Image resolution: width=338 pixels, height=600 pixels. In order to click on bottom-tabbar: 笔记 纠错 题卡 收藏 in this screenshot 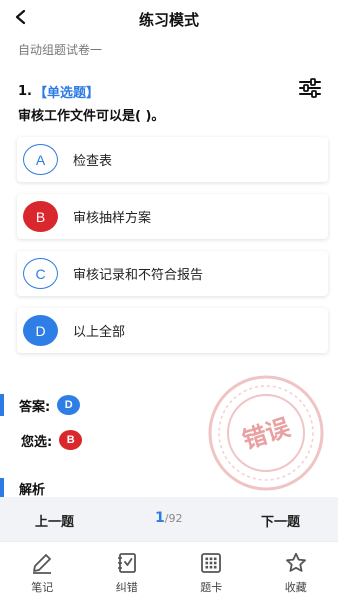, I will do `click(169, 570)`.